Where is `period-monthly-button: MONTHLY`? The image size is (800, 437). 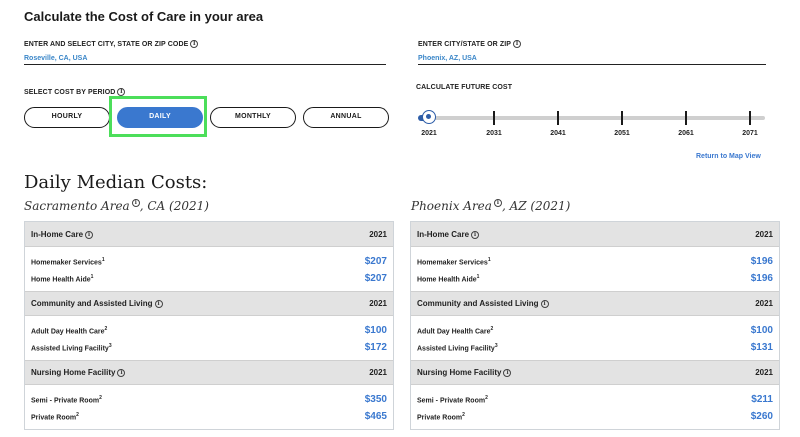
period-monthly-button: MONTHLY is located at coordinates (253, 117).